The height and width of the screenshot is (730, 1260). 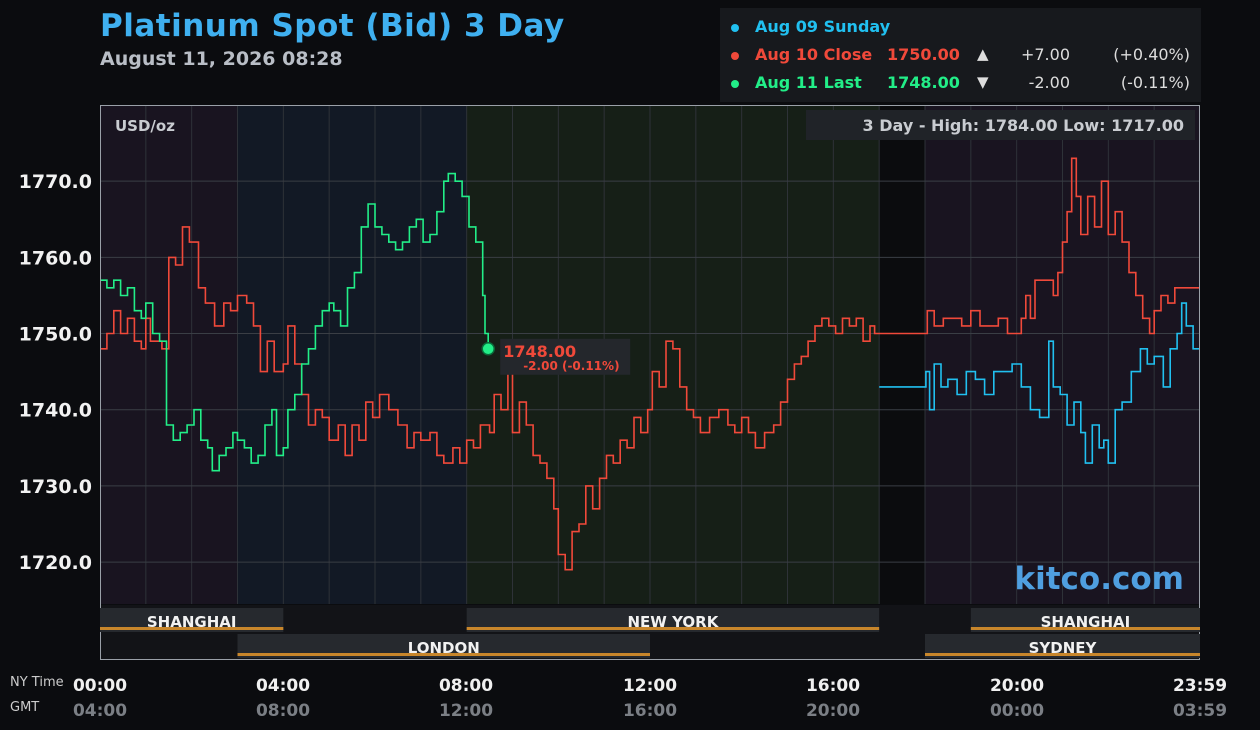 What do you see at coordinates (902, 354) in the screenshot?
I see `closed-market-shade` at bounding box center [902, 354].